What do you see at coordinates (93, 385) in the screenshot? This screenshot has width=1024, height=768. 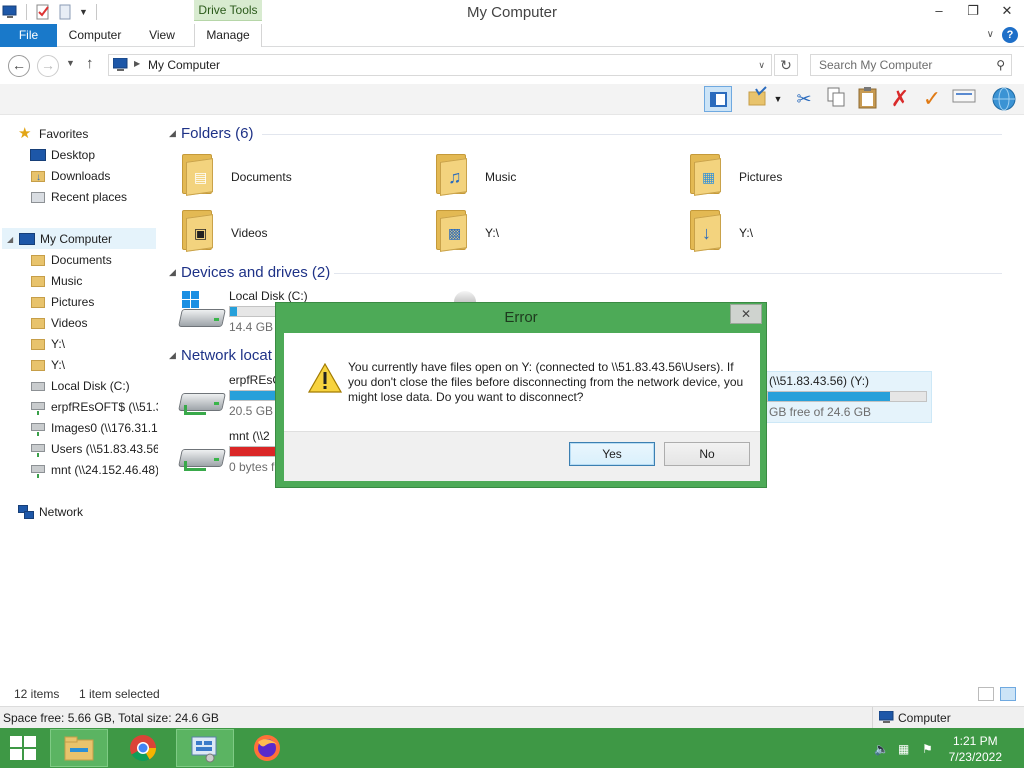 I see `nav-local-disk: Local Disk (C:)` at bounding box center [93, 385].